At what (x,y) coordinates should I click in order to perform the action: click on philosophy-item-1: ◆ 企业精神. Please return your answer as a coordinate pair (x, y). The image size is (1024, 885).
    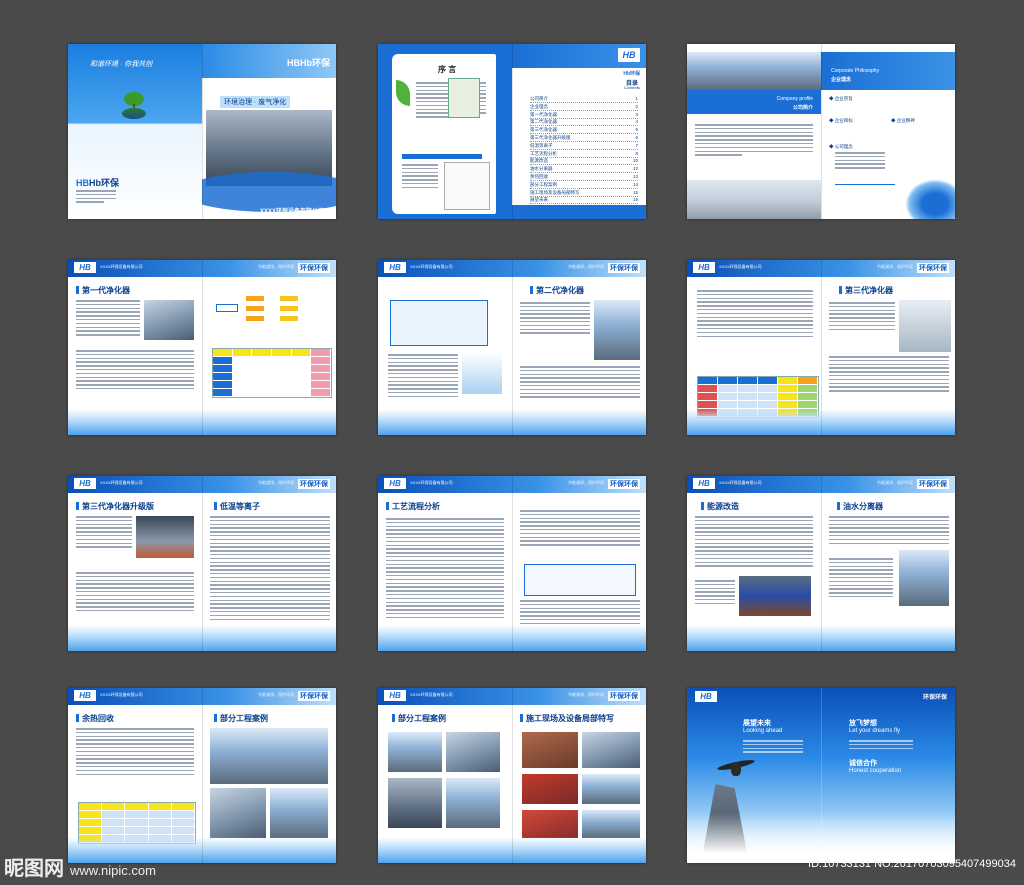
    Looking at the image, I should click on (903, 120).